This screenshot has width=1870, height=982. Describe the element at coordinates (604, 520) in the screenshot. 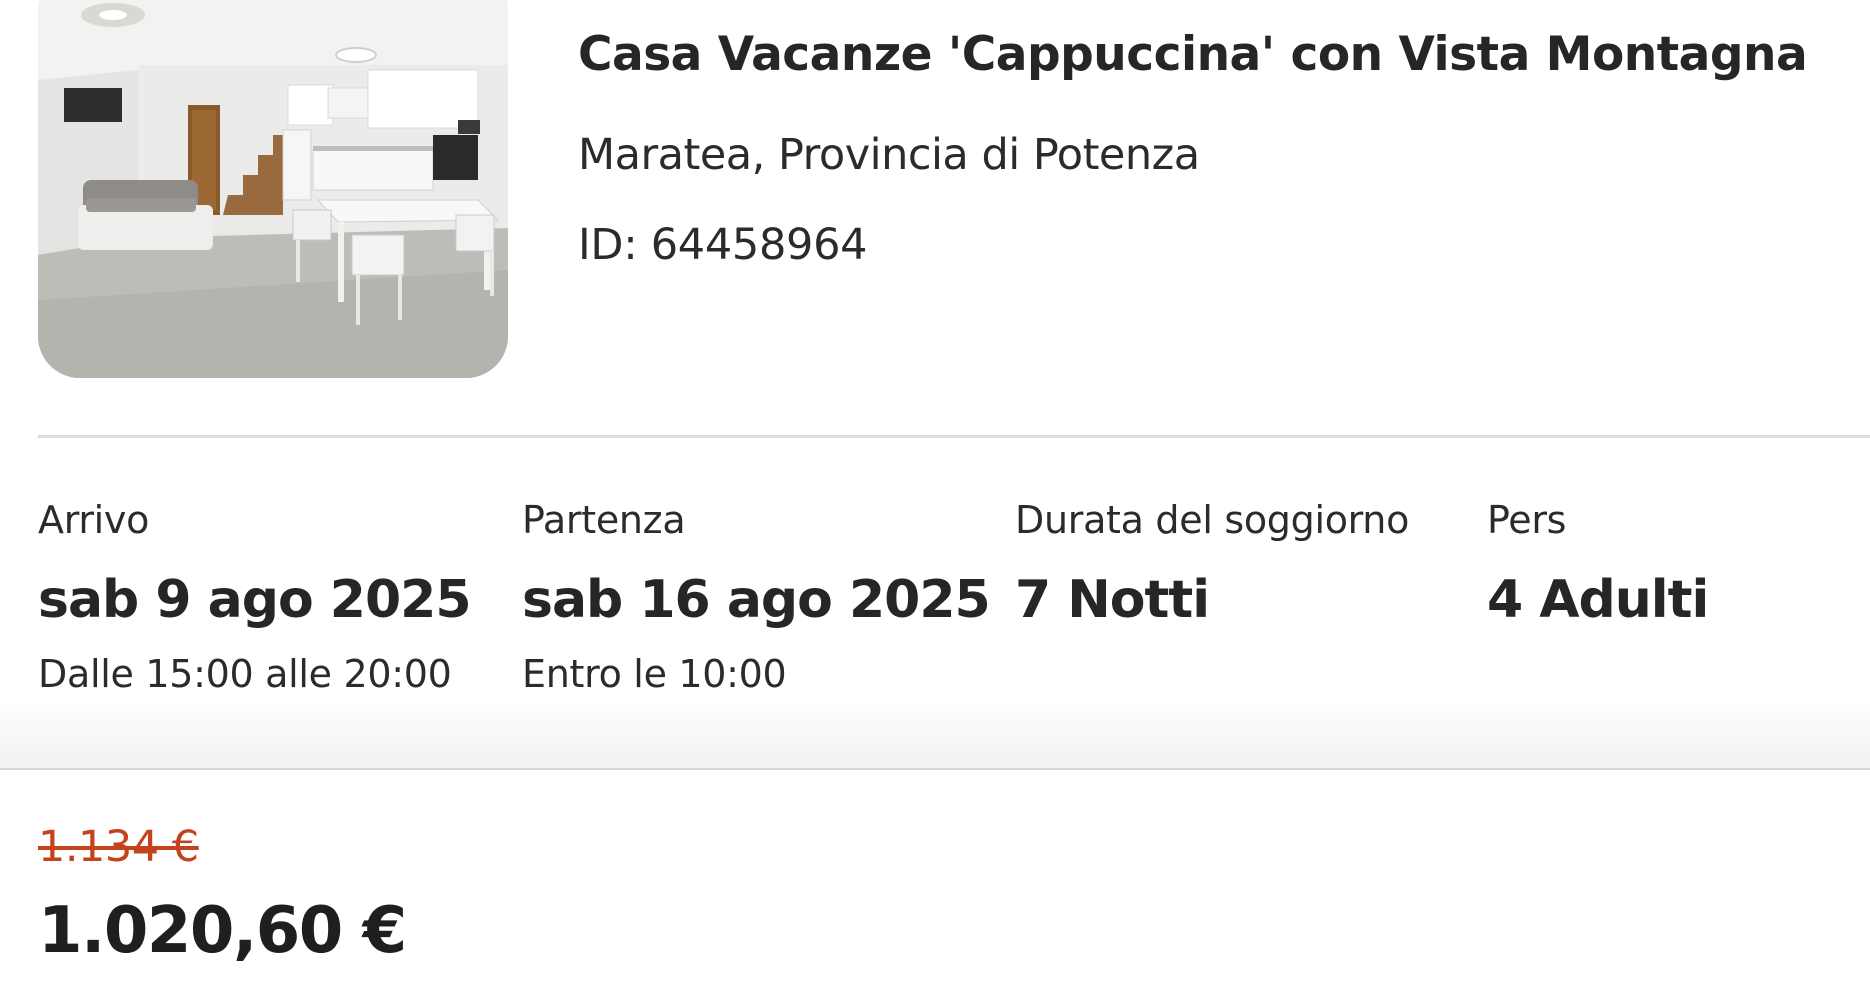

I see `departure-label: Partenza` at that location.